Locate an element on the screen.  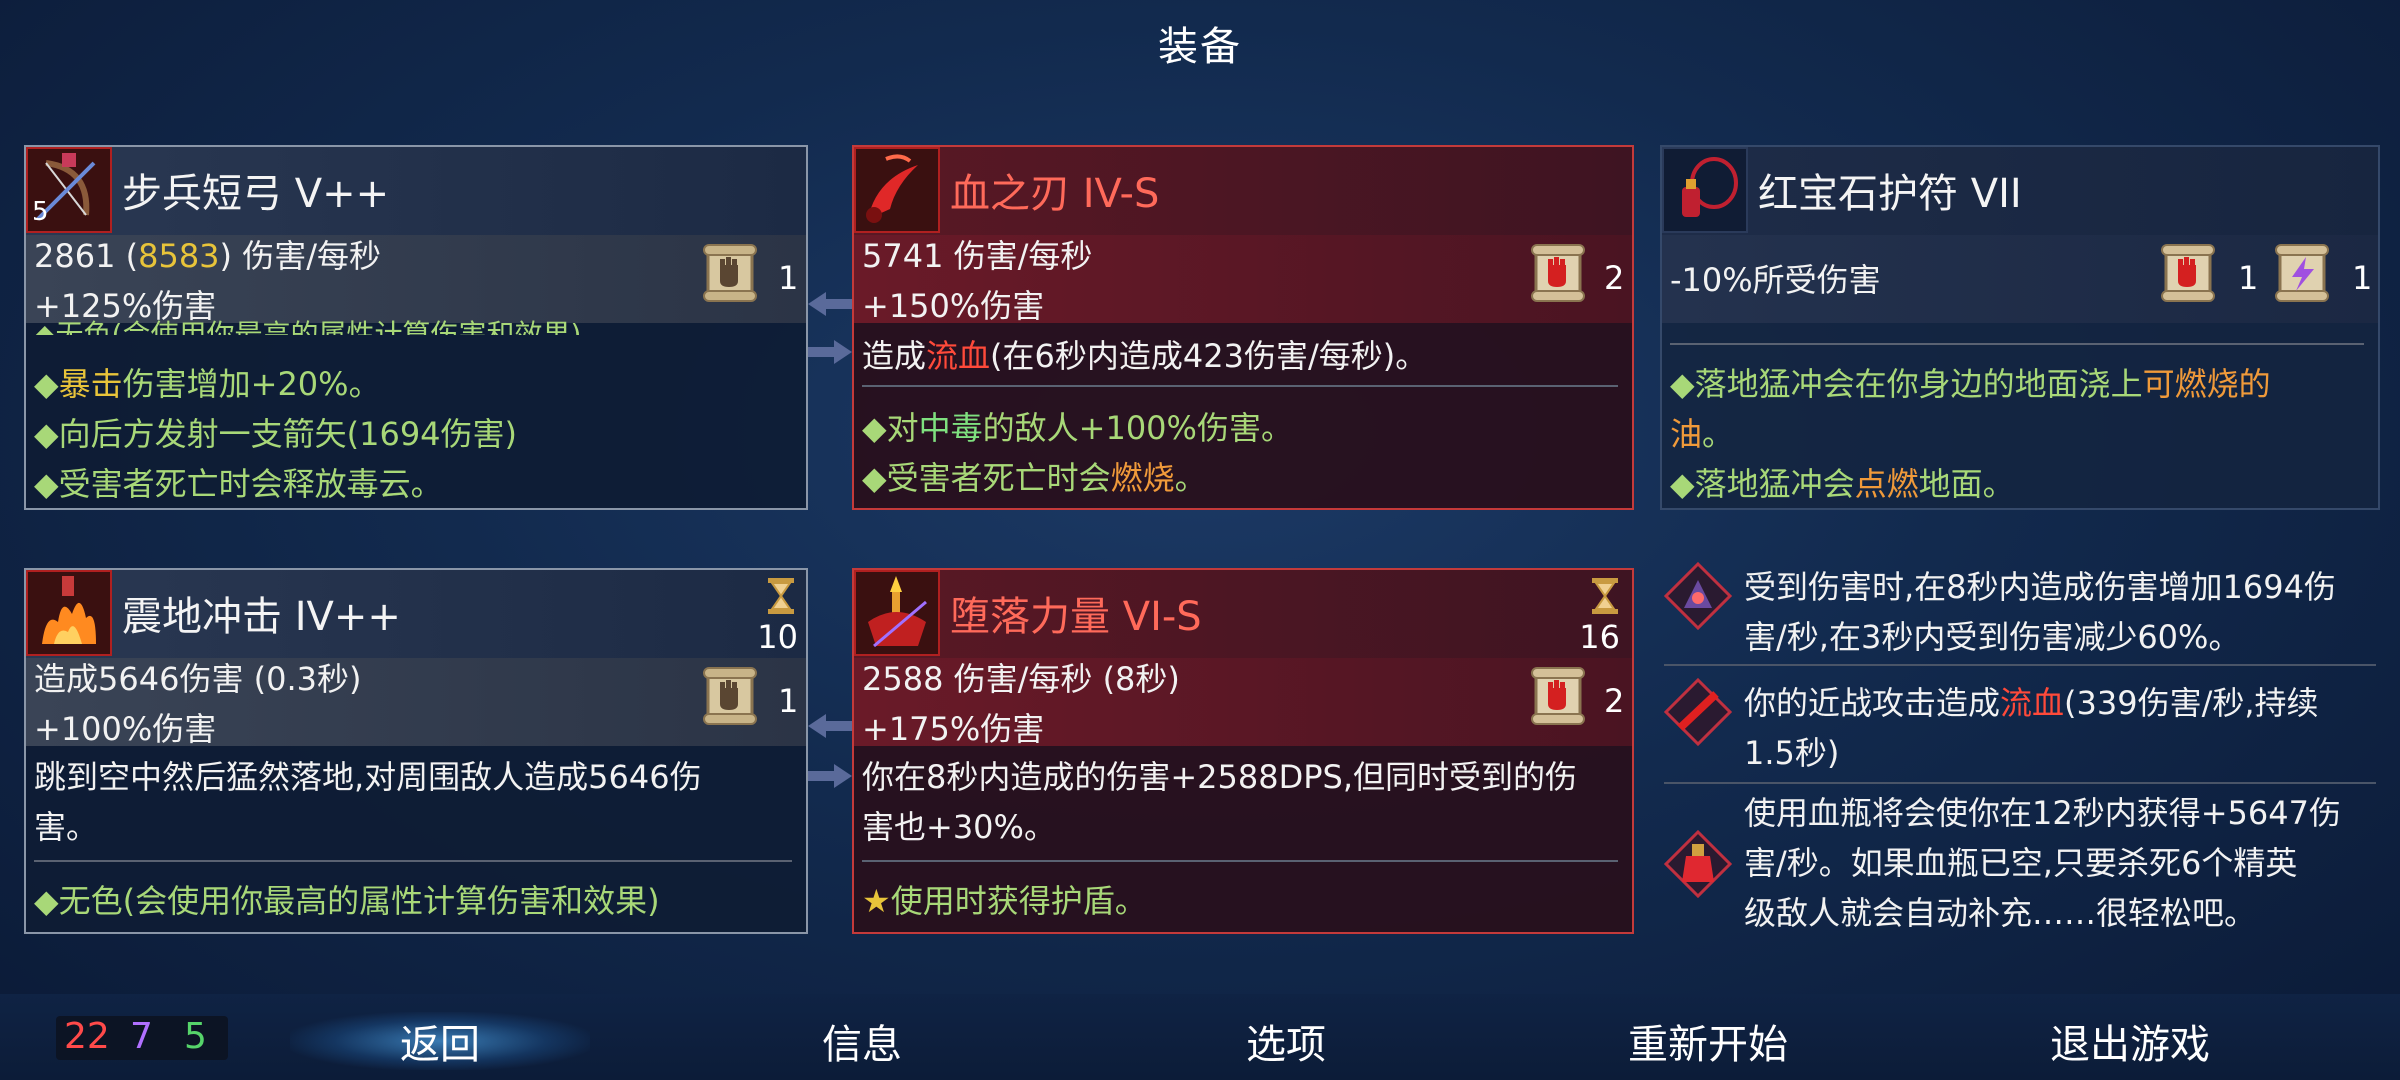
mutation-line-2: 害/秒。如果血瓶已空,只要杀死6个精英 is located at coordinates (2021, 863).